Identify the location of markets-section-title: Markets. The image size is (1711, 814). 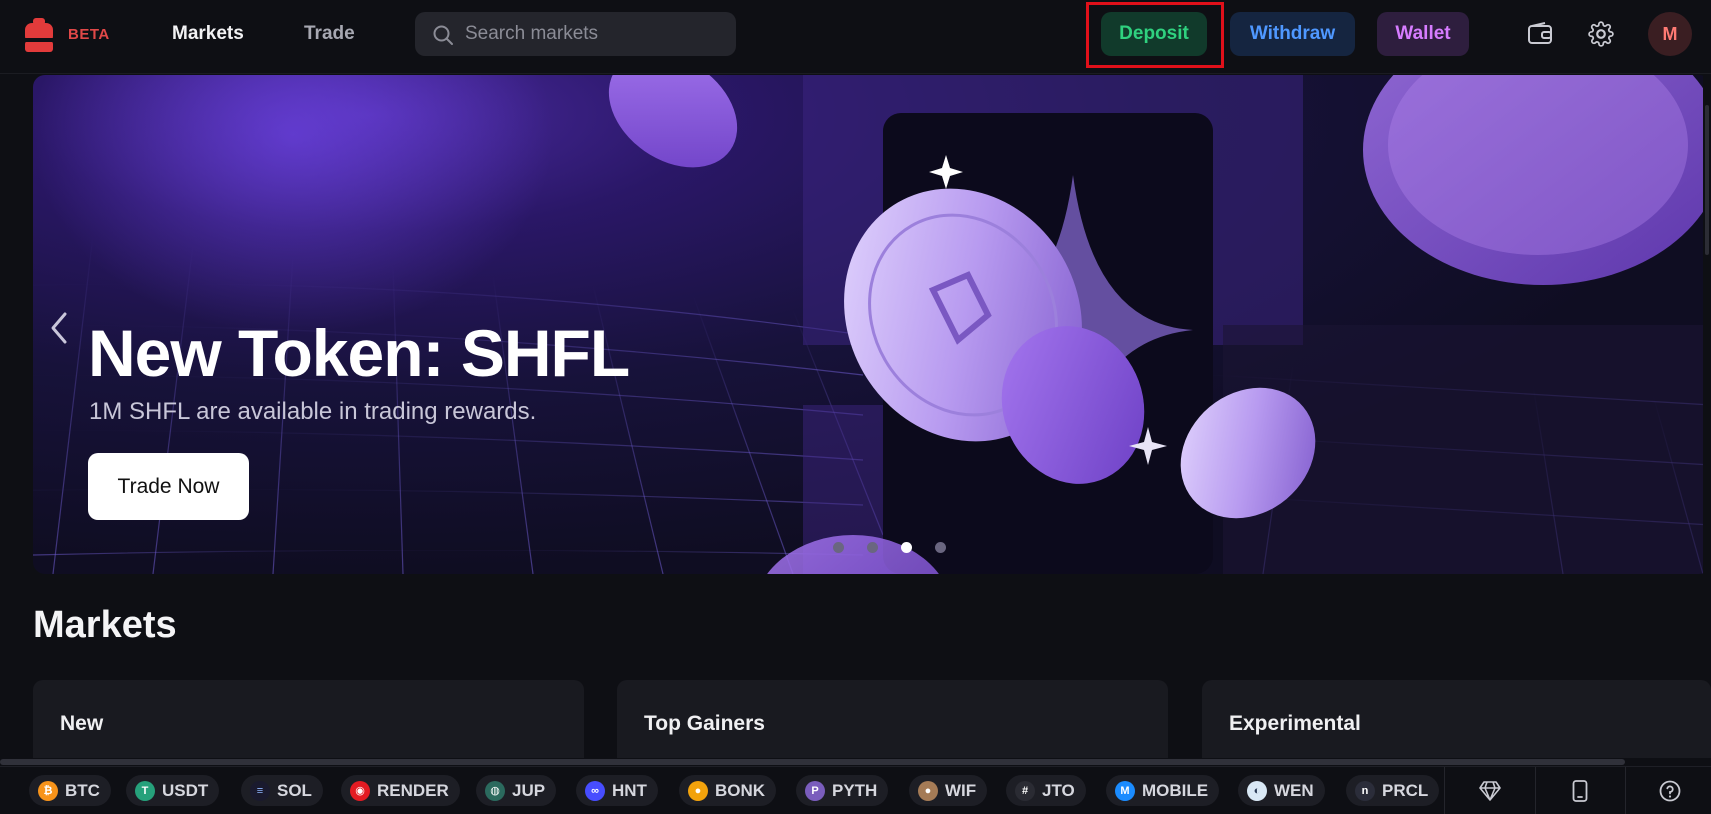
(105, 625).